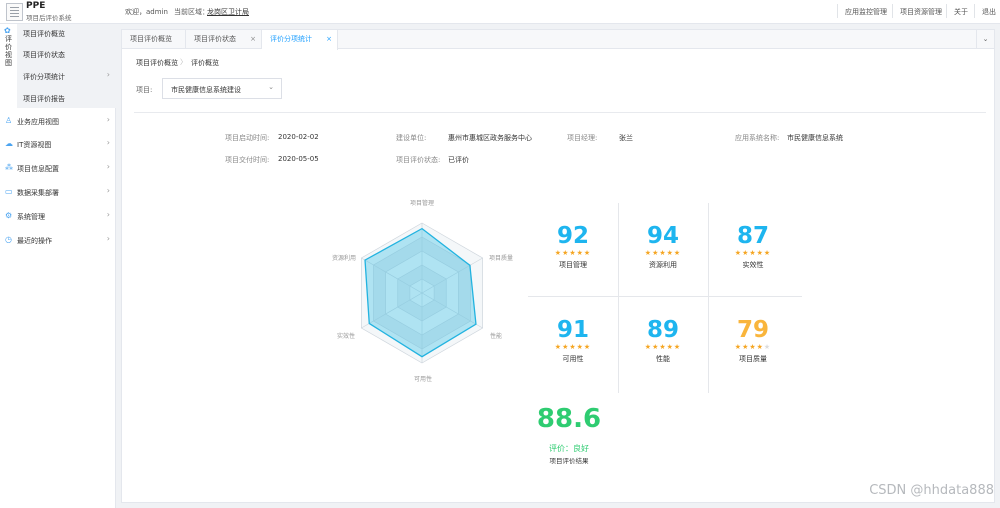 Image resolution: width=1000 pixels, height=508 pixels. Describe the element at coordinates (569, 461) in the screenshot. I see `overall-label: 项目评价结果` at that location.